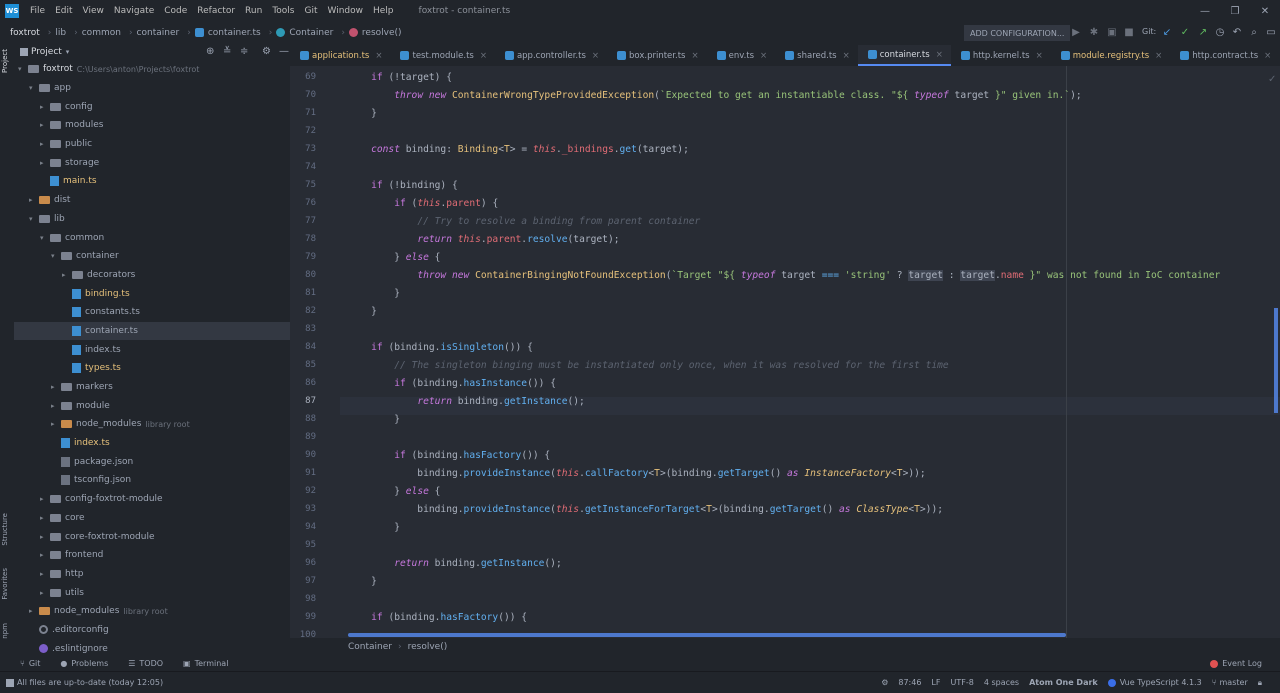 The image size is (1280, 693). I want to click on tree-item: package.json, so click(152, 461).